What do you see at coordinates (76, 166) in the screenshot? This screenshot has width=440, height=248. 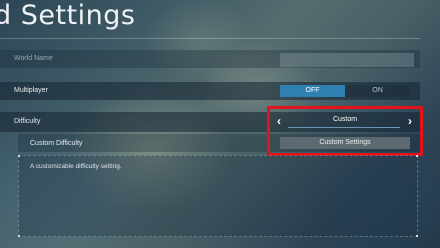 I see `description-text: A customizable difficulty setting.` at bounding box center [76, 166].